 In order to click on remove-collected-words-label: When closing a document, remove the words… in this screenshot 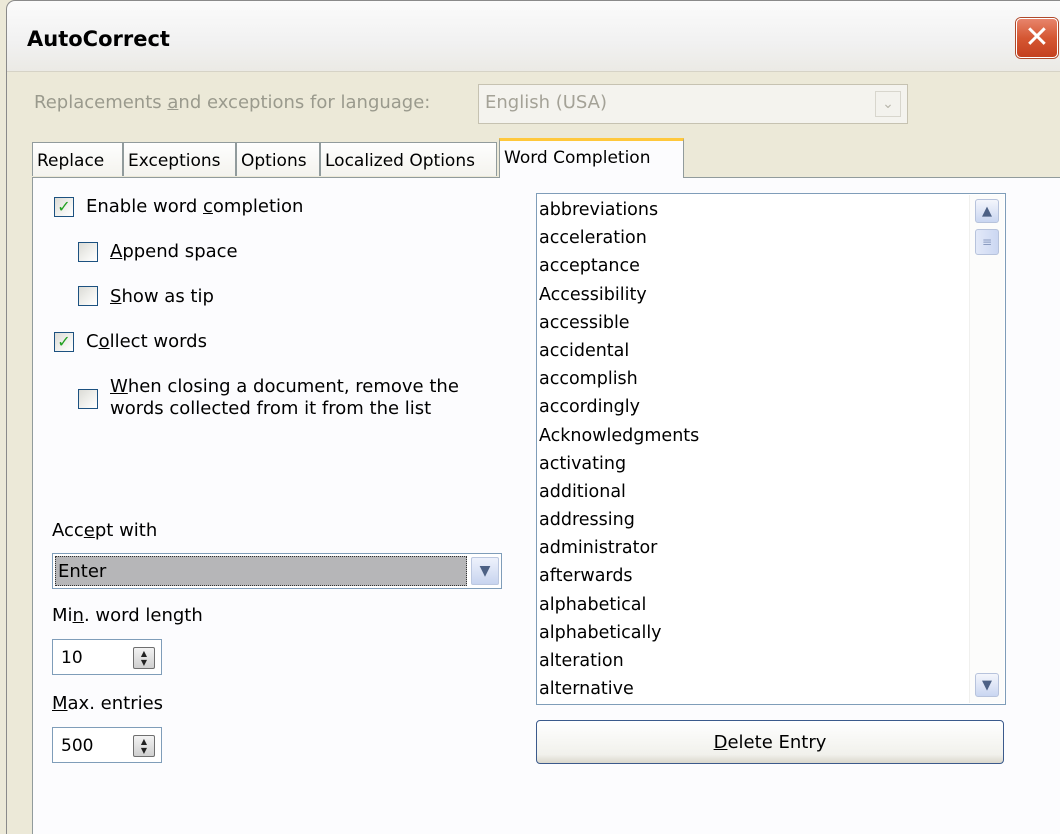, I will do `click(284, 397)`.